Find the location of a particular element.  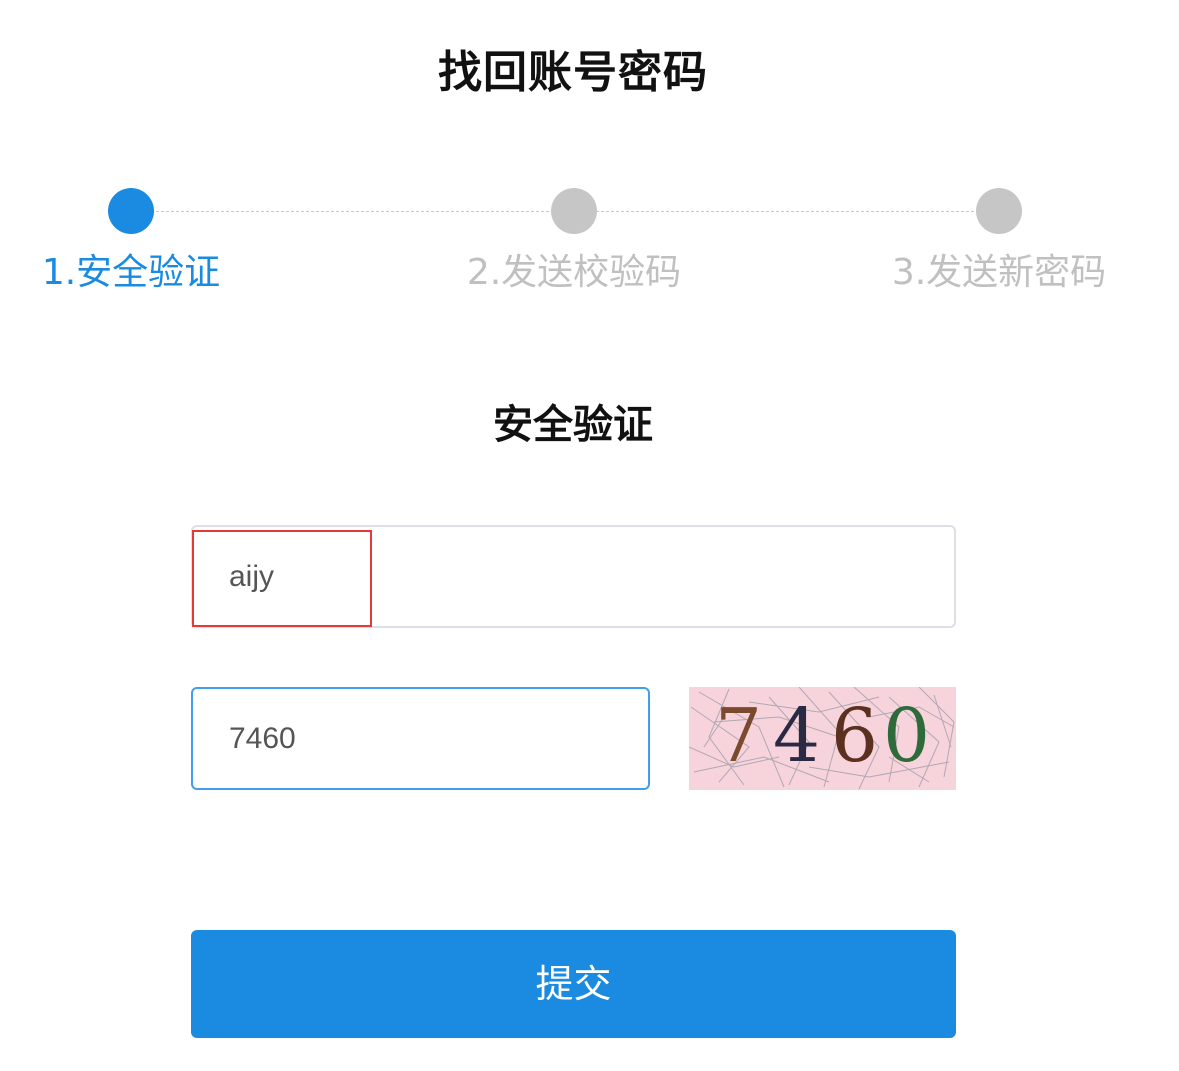

submit-button: 提交 is located at coordinates (573, 984).